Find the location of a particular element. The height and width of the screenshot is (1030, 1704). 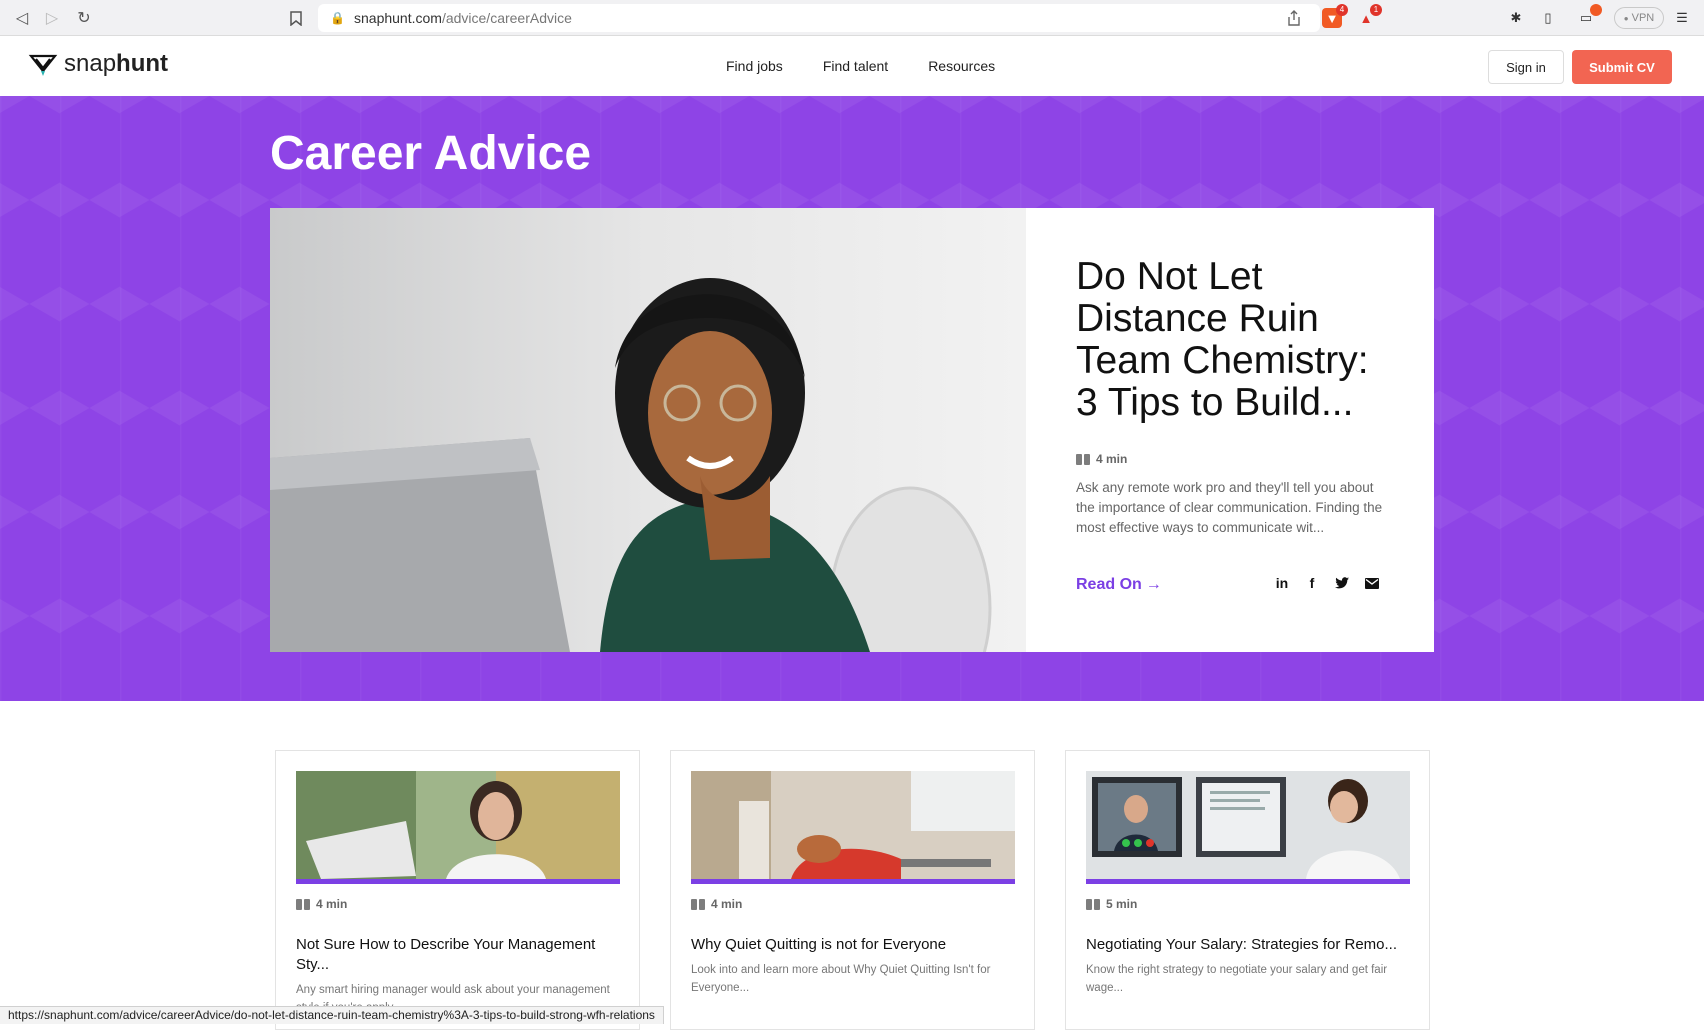

vpn-button: ● VPN is located at coordinates (1639, 18).